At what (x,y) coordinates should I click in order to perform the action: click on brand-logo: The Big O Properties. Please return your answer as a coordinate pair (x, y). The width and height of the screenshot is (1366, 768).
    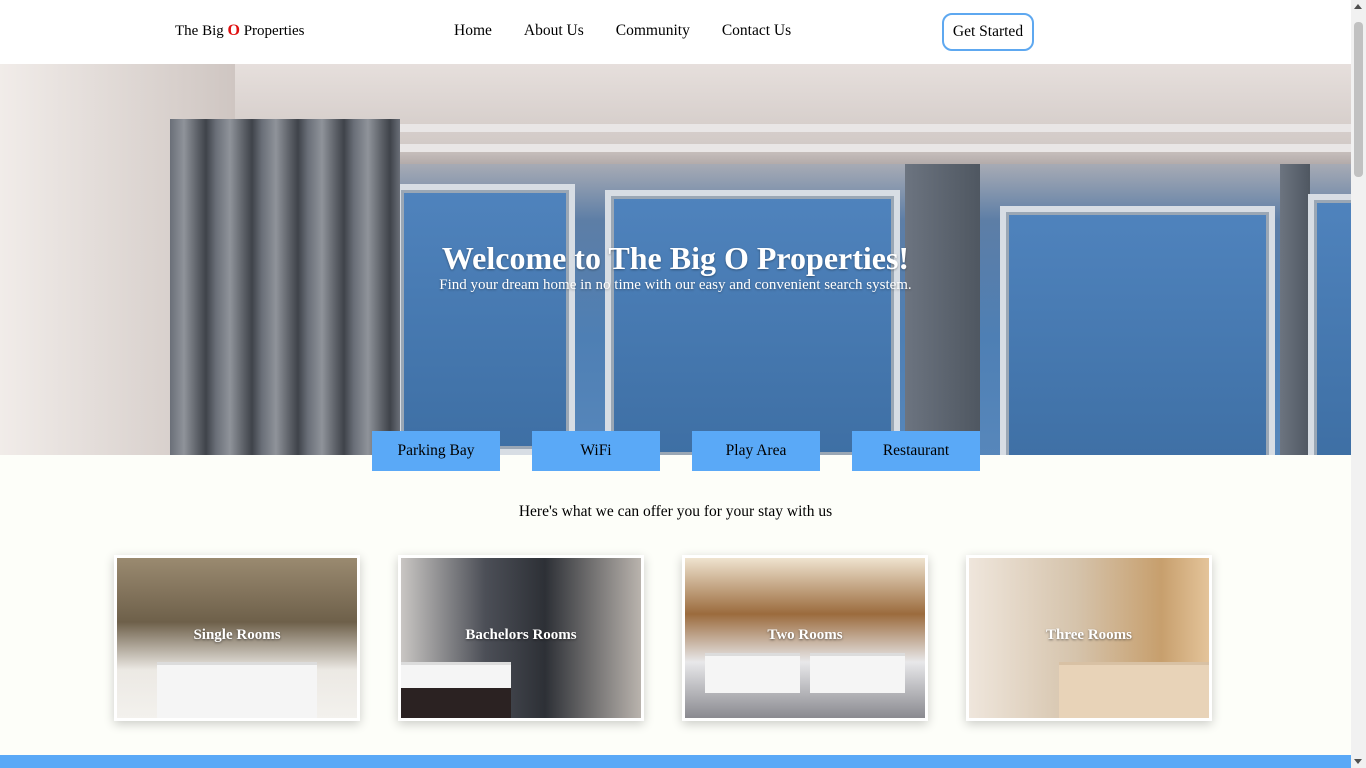
    Looking at the image, I should click on (240, 31).